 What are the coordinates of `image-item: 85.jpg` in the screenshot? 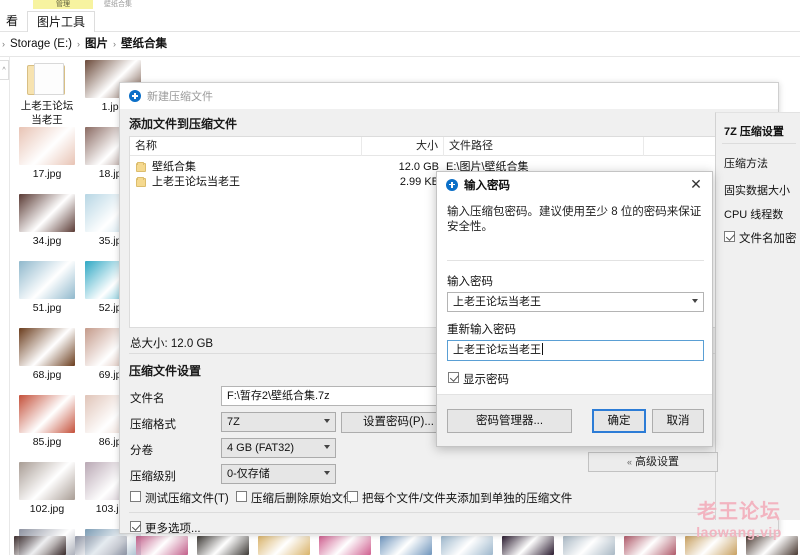 It's located at (47, 421).